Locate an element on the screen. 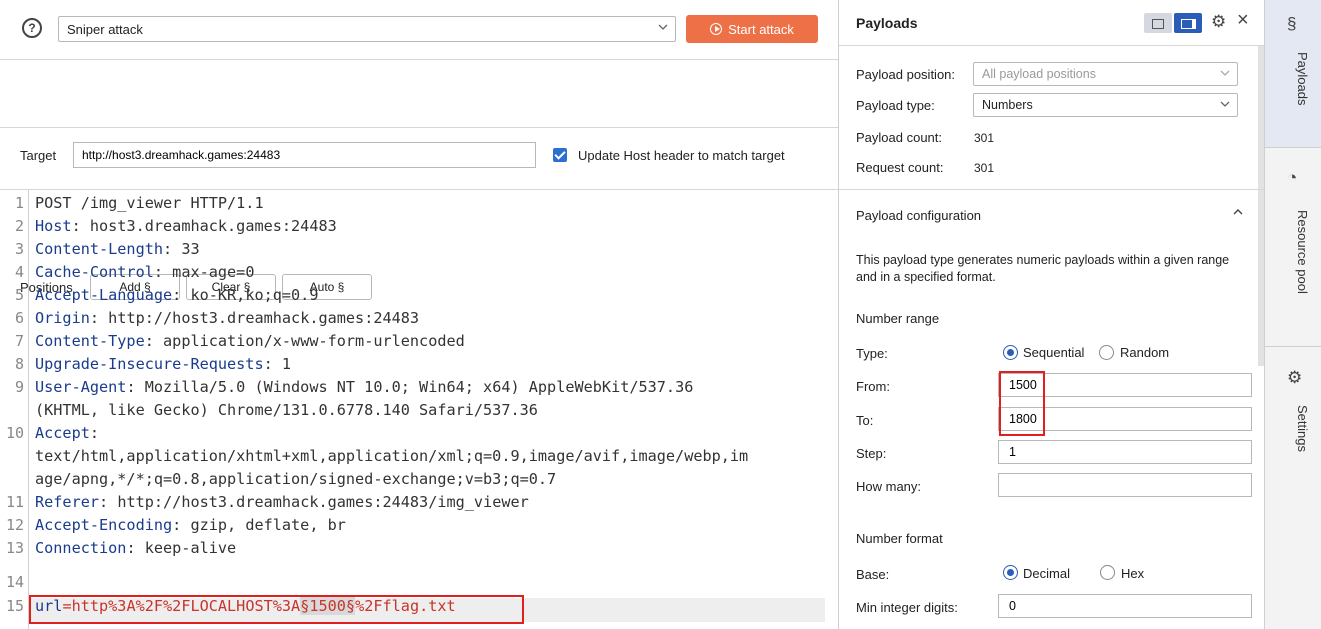 This screenshot has height=629, width=1321. line-number: 15 is located at coordinates (14, 606).